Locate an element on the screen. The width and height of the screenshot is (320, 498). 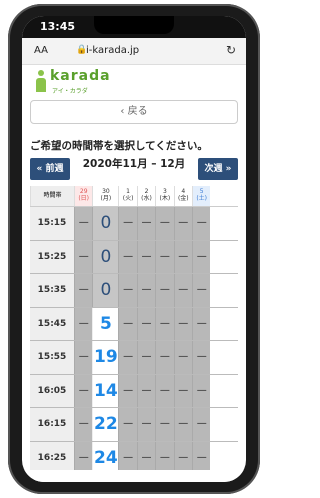
url-text: i-karada.jp is located at coordinates (112, 50).